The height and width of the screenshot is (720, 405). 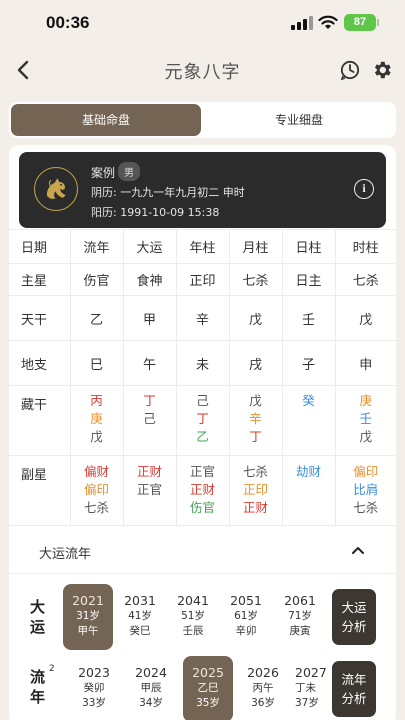 I want to click on canggan-item: 庚, so click(x=96, y=418).